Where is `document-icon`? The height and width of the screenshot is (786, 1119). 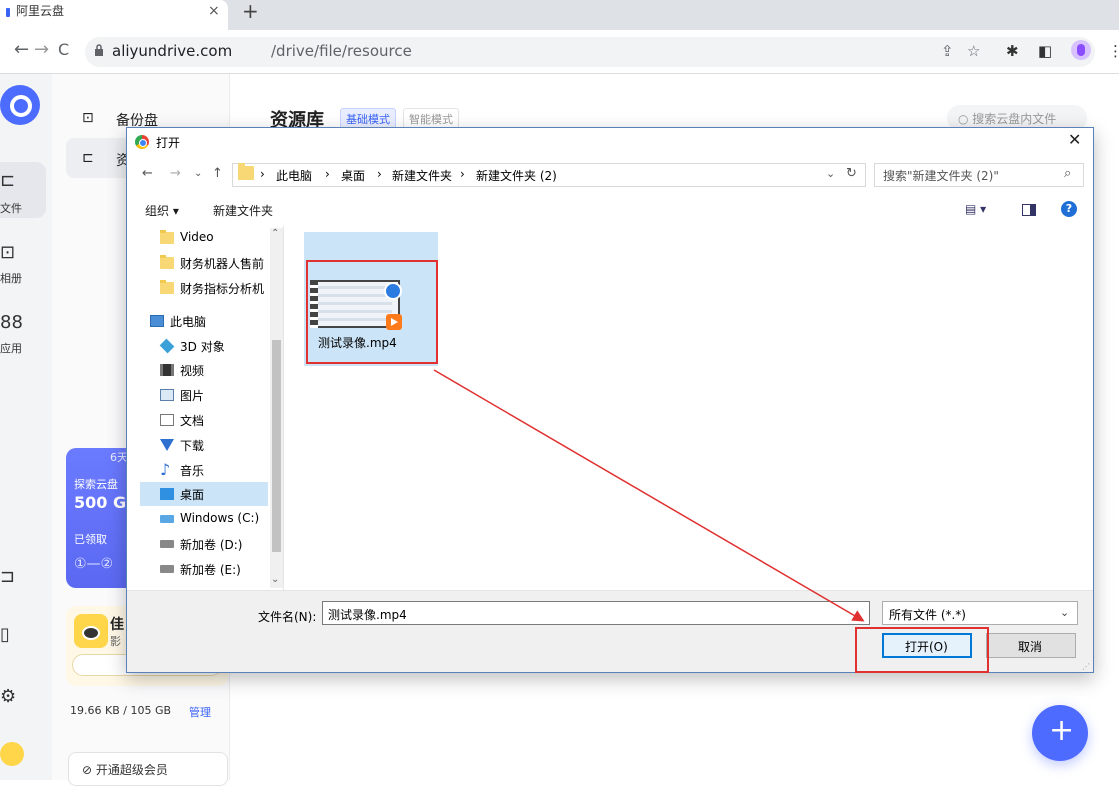 document-icon is located at coordinates (167, 420).